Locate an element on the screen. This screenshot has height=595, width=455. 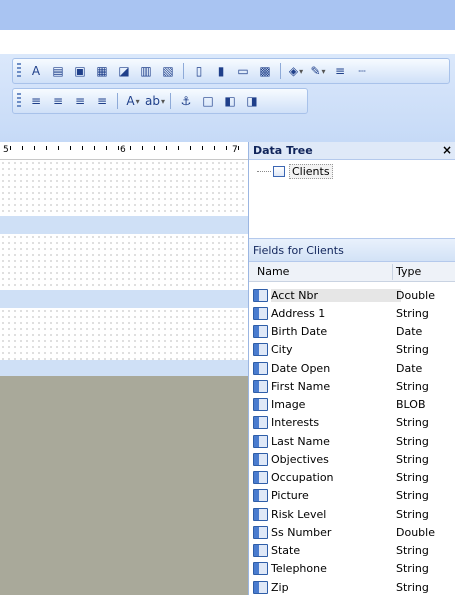
field-name: First Name is located at coordinates (301, 386).